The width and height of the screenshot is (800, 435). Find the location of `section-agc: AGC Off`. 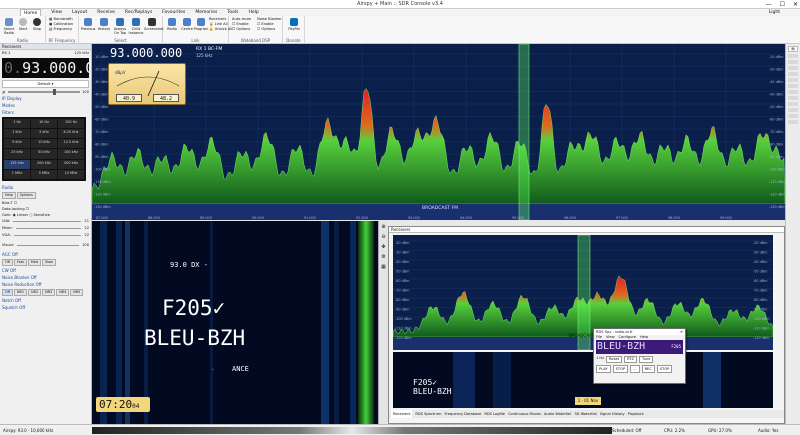

section-agc: AGC Off is located at coordinates (45, 254).